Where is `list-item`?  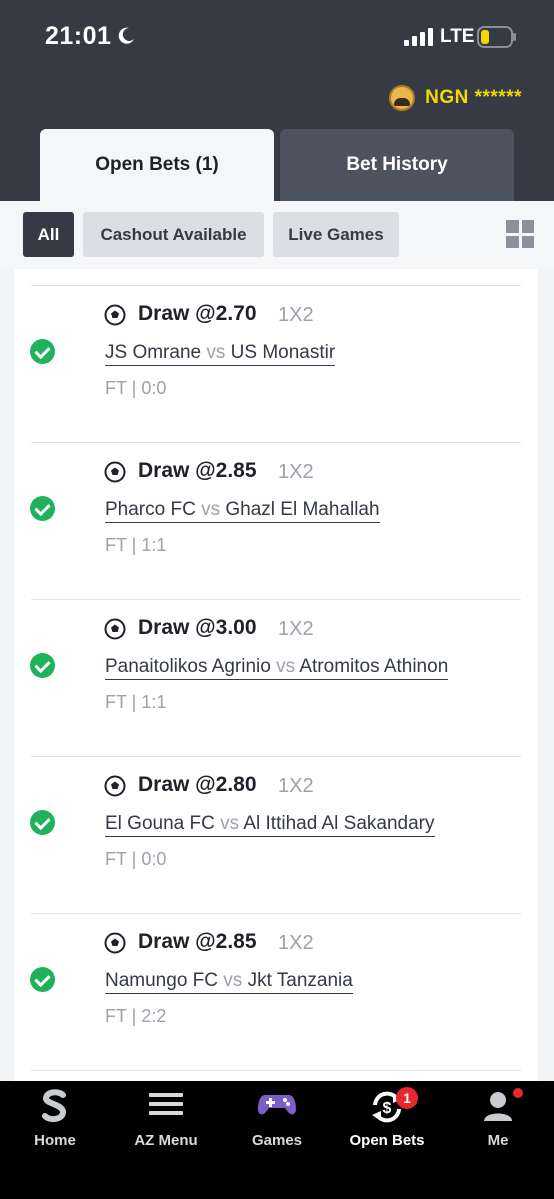 list-item is located at coordinates (276, 1075).